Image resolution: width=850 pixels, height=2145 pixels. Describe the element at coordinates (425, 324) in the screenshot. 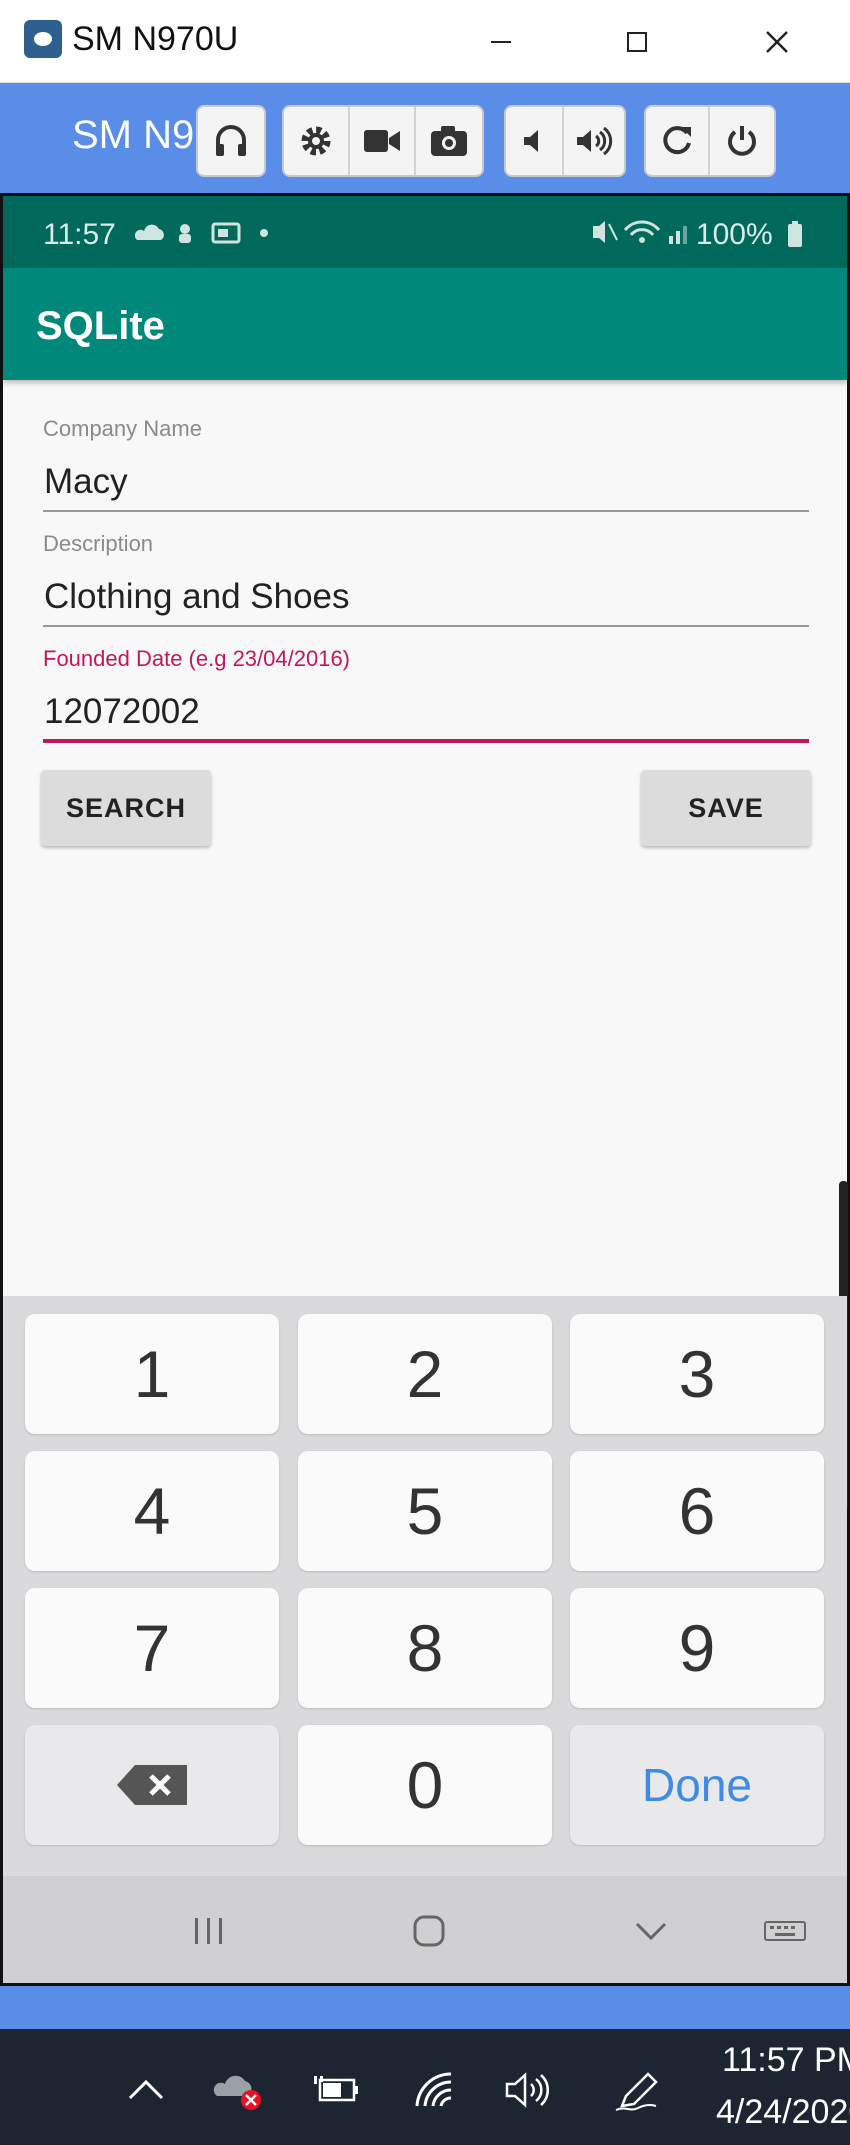

I see `app-bar: SQLite` at that location.